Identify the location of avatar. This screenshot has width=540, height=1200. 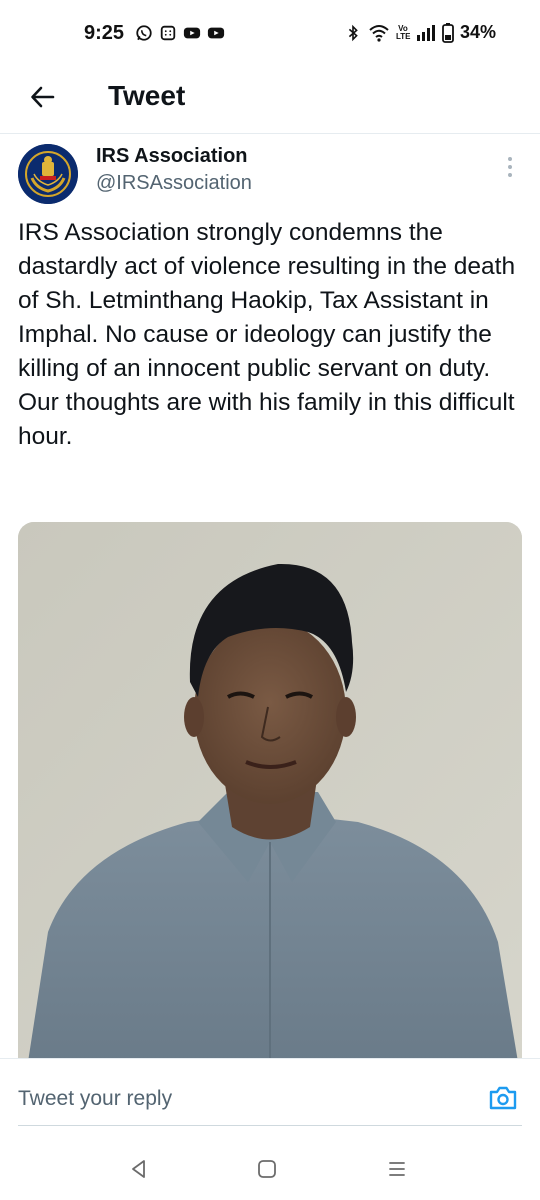
(48, 174).